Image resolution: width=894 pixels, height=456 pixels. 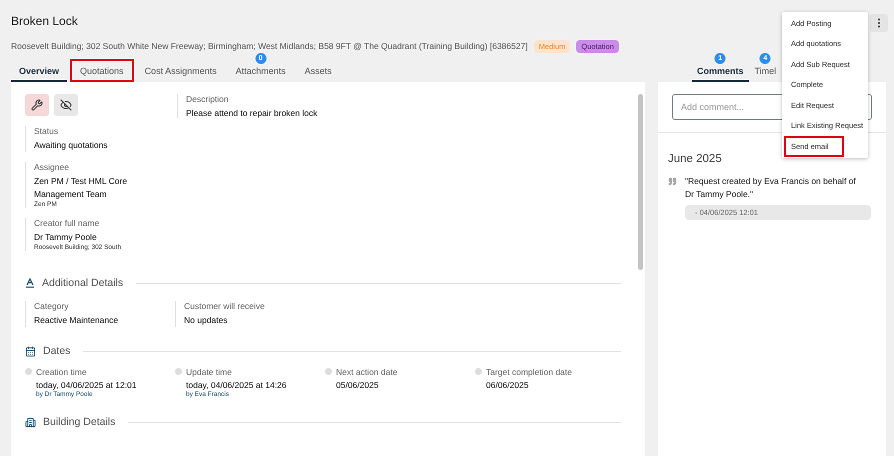 What do you see at coordinates (695, 159) in the screenshot?
I see `month-heading: June 2025` at bounding box center [695, 159].